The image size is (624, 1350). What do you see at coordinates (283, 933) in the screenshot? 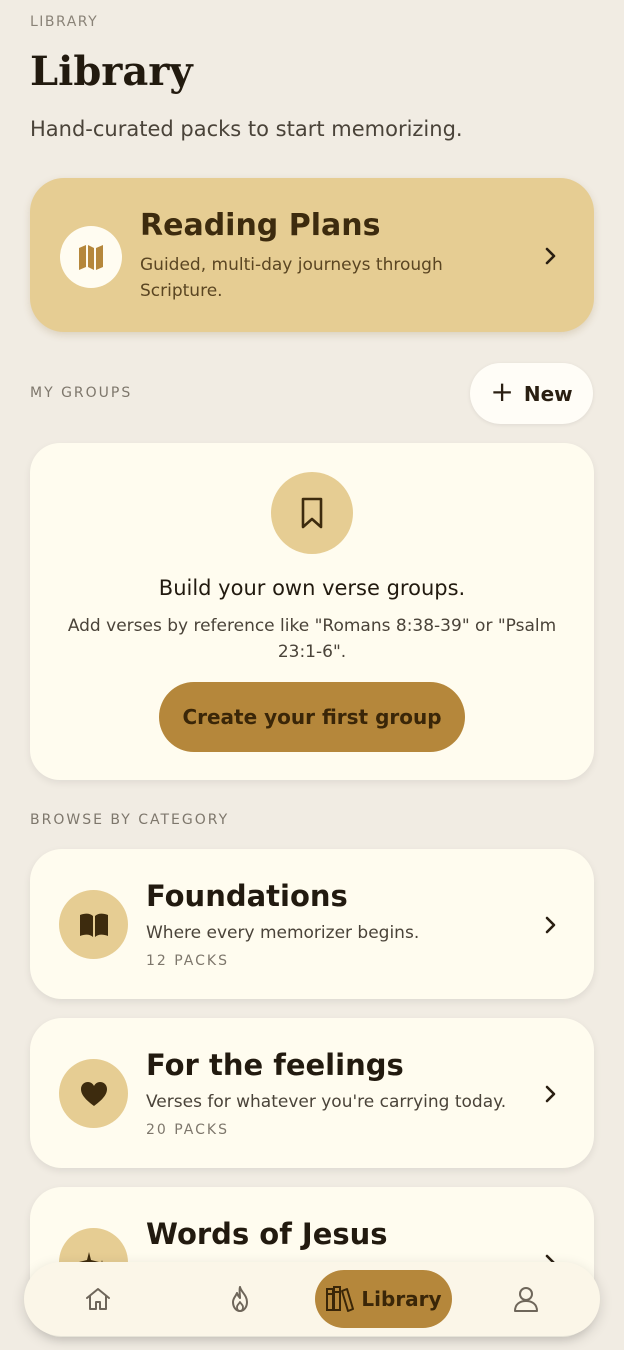
I see `category-description: Where every memorizer begins.` at bounding box center [283, 933].